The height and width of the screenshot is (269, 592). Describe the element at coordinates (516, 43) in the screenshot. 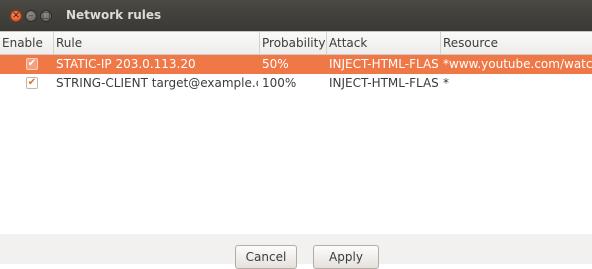

I see `column-header-resource: Resource` at that location.